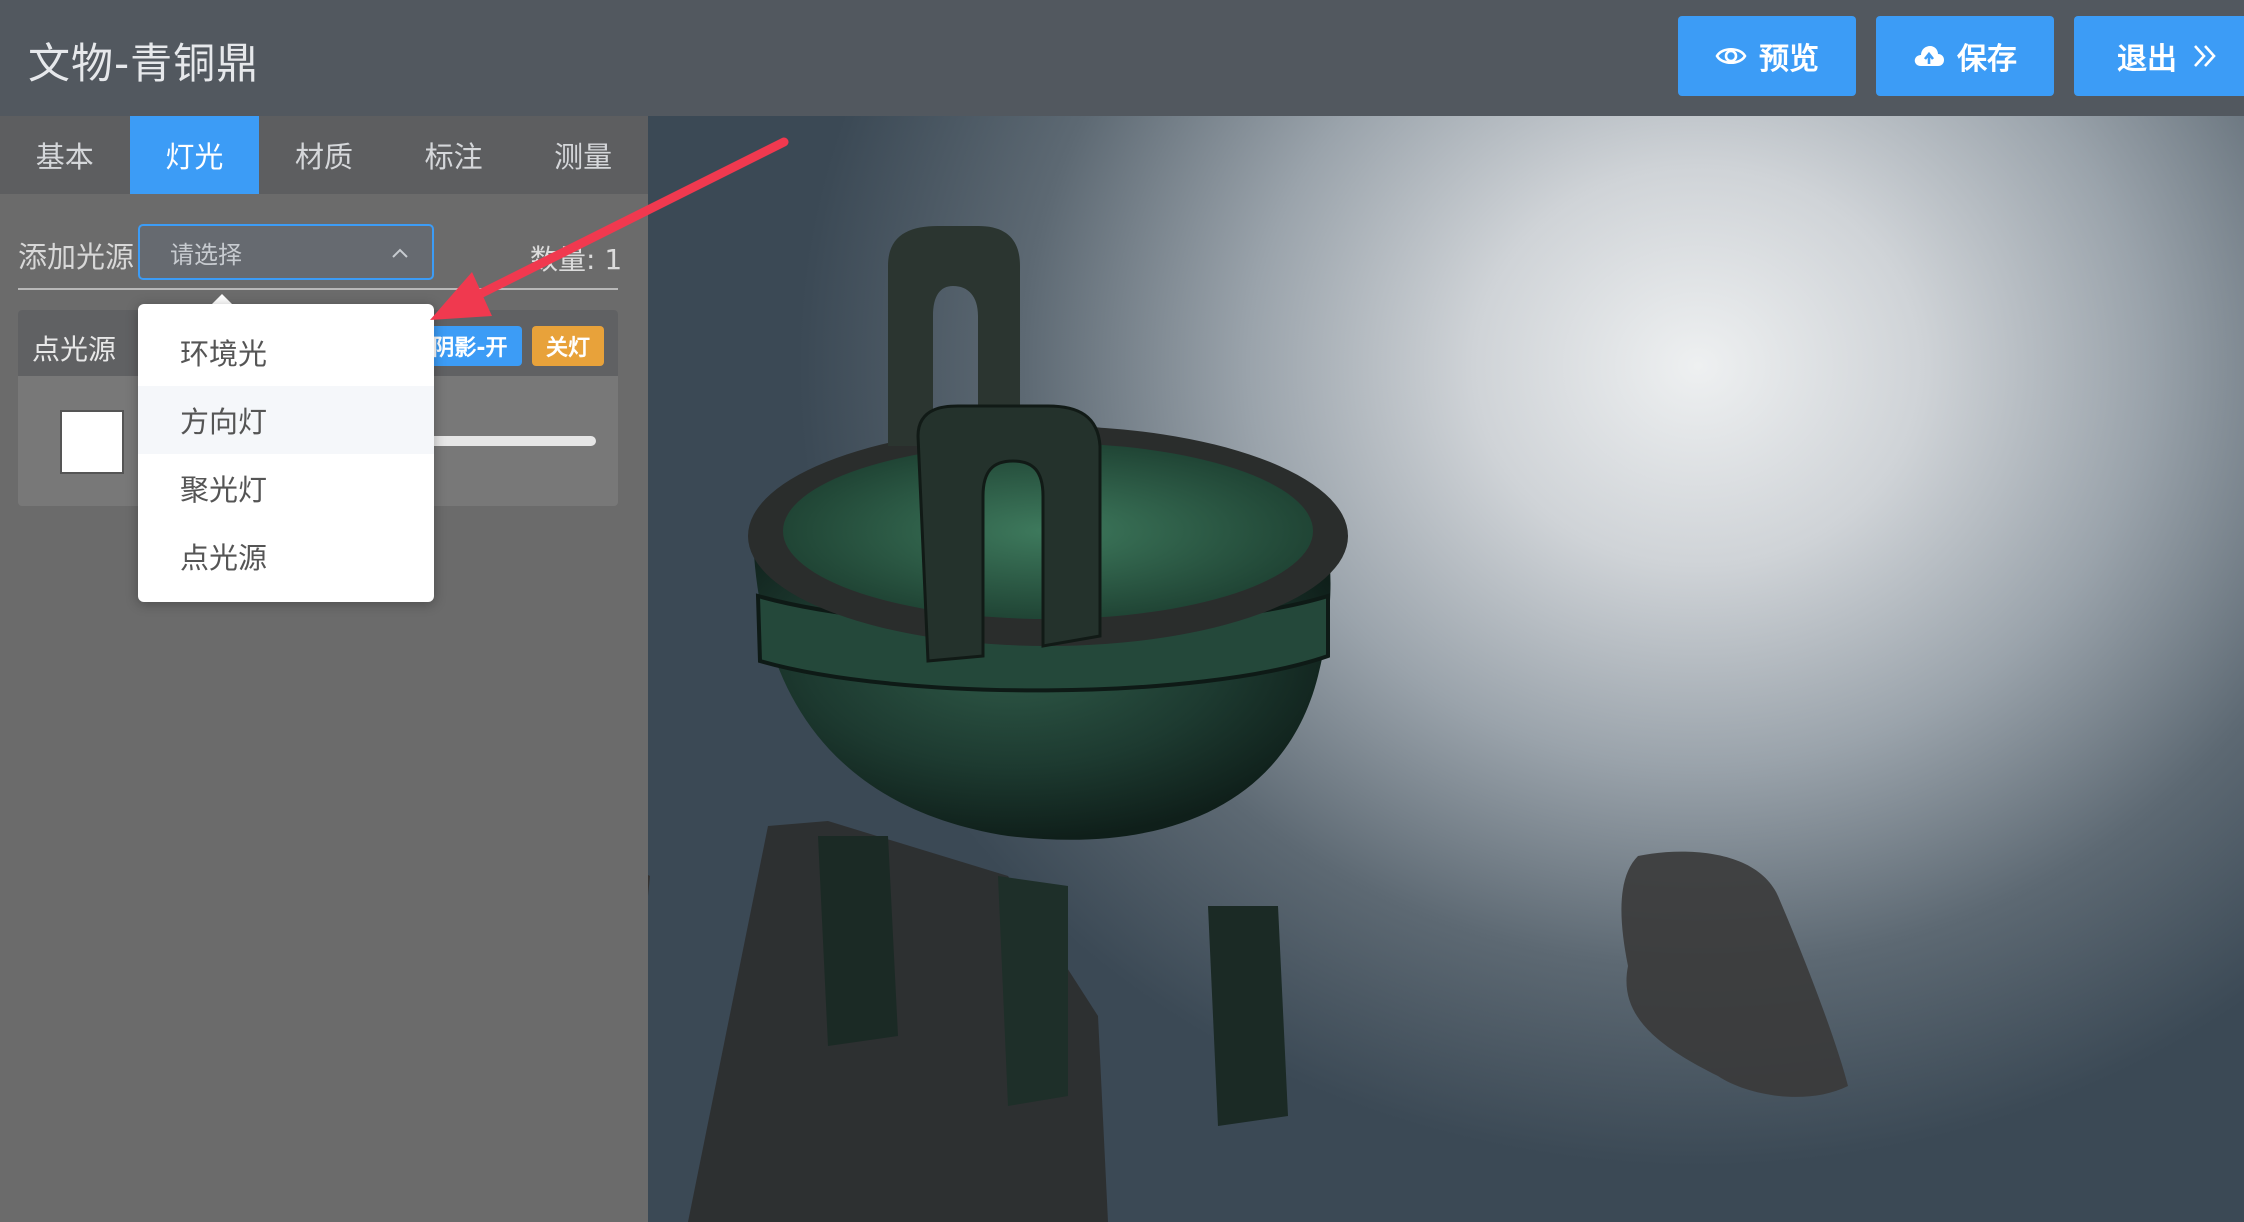  Describe the element at coordinates (144, 63) in the screenshot. I see `page-title: 文物-青铜鼎` at that location.